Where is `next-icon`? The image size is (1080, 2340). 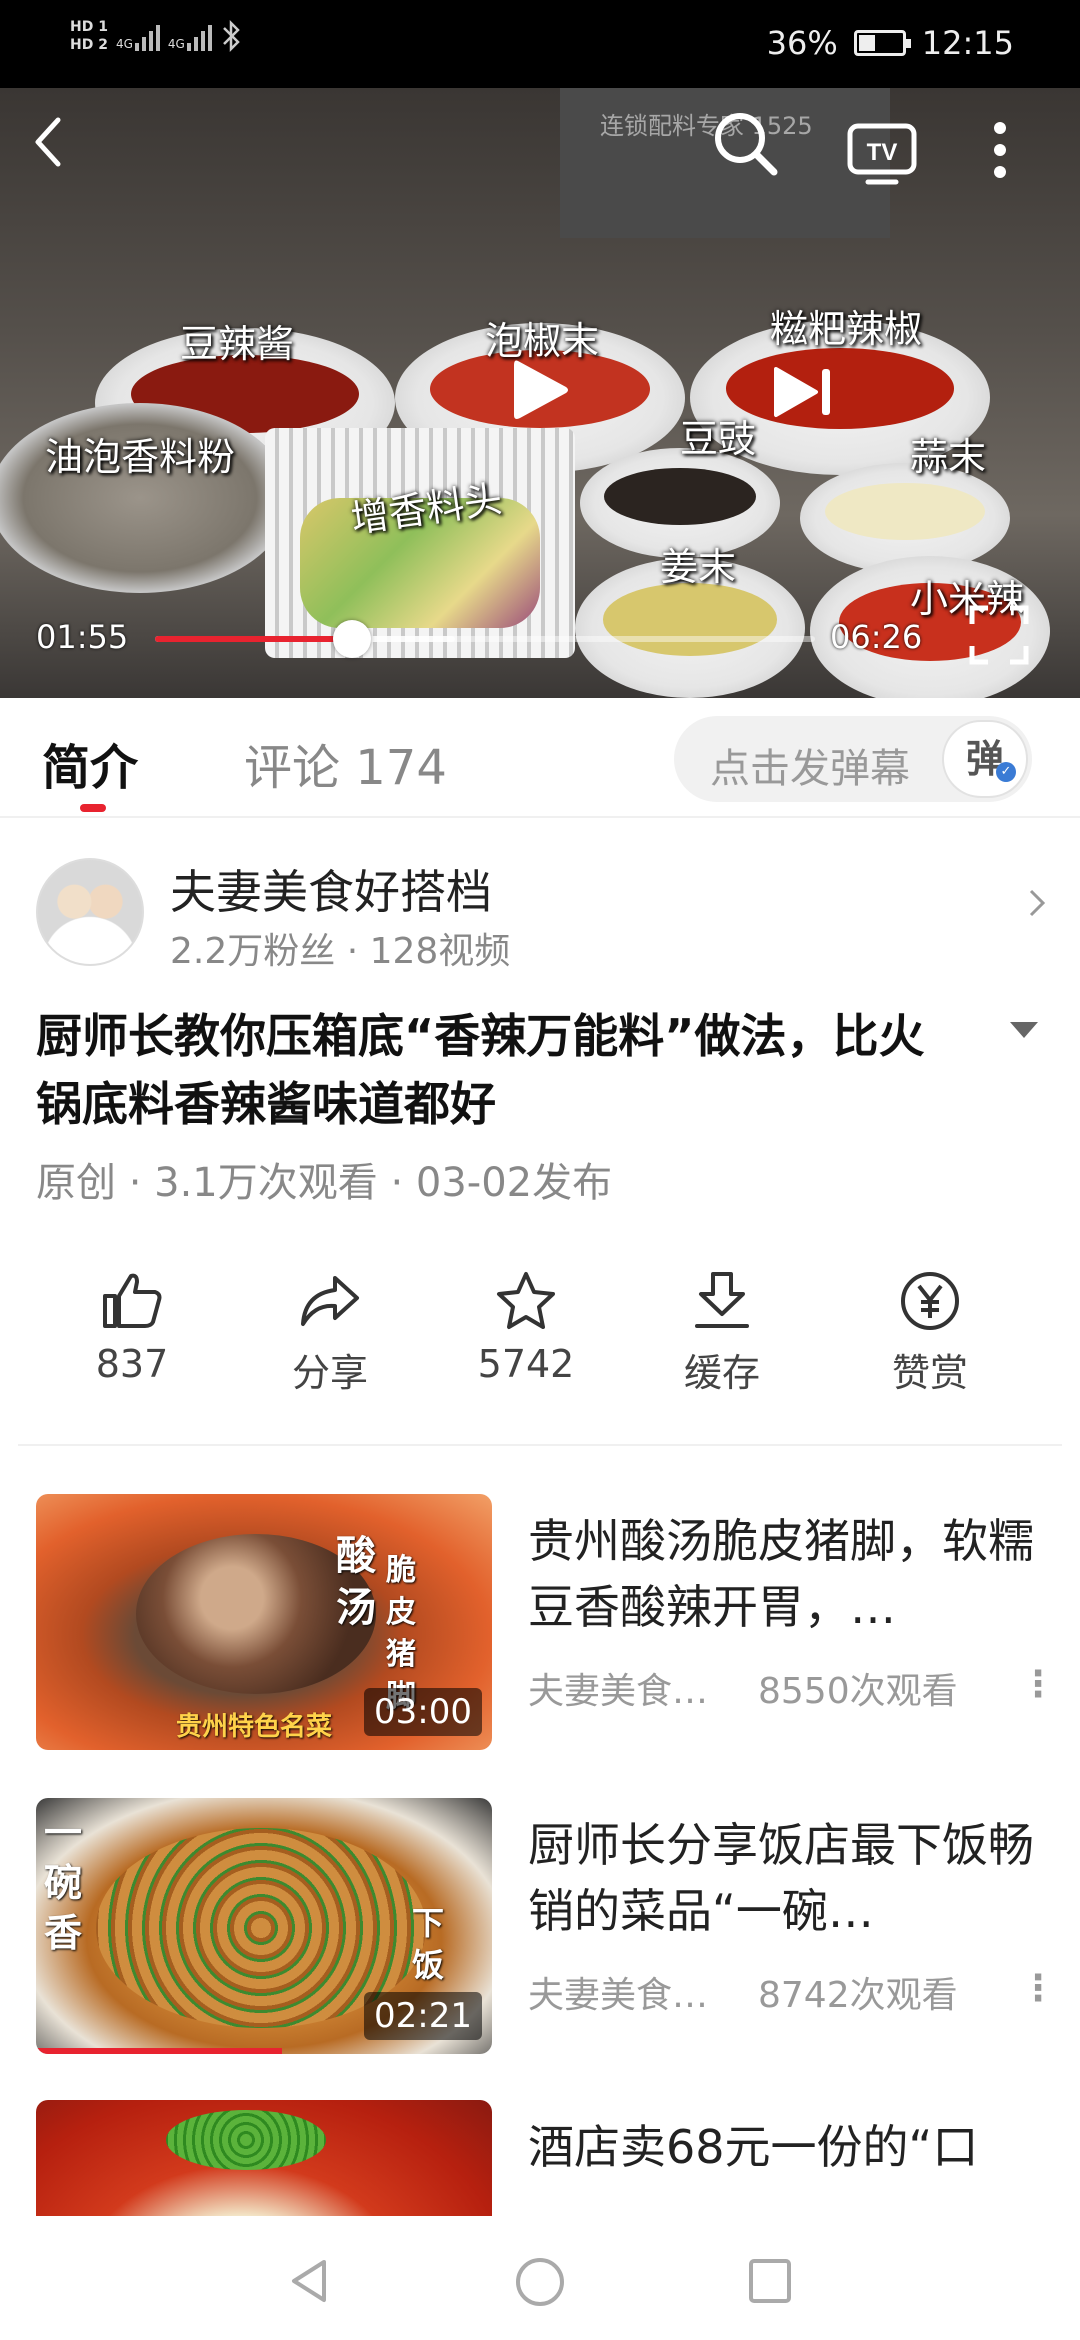 next-icon is located at coordinates (803, 392).